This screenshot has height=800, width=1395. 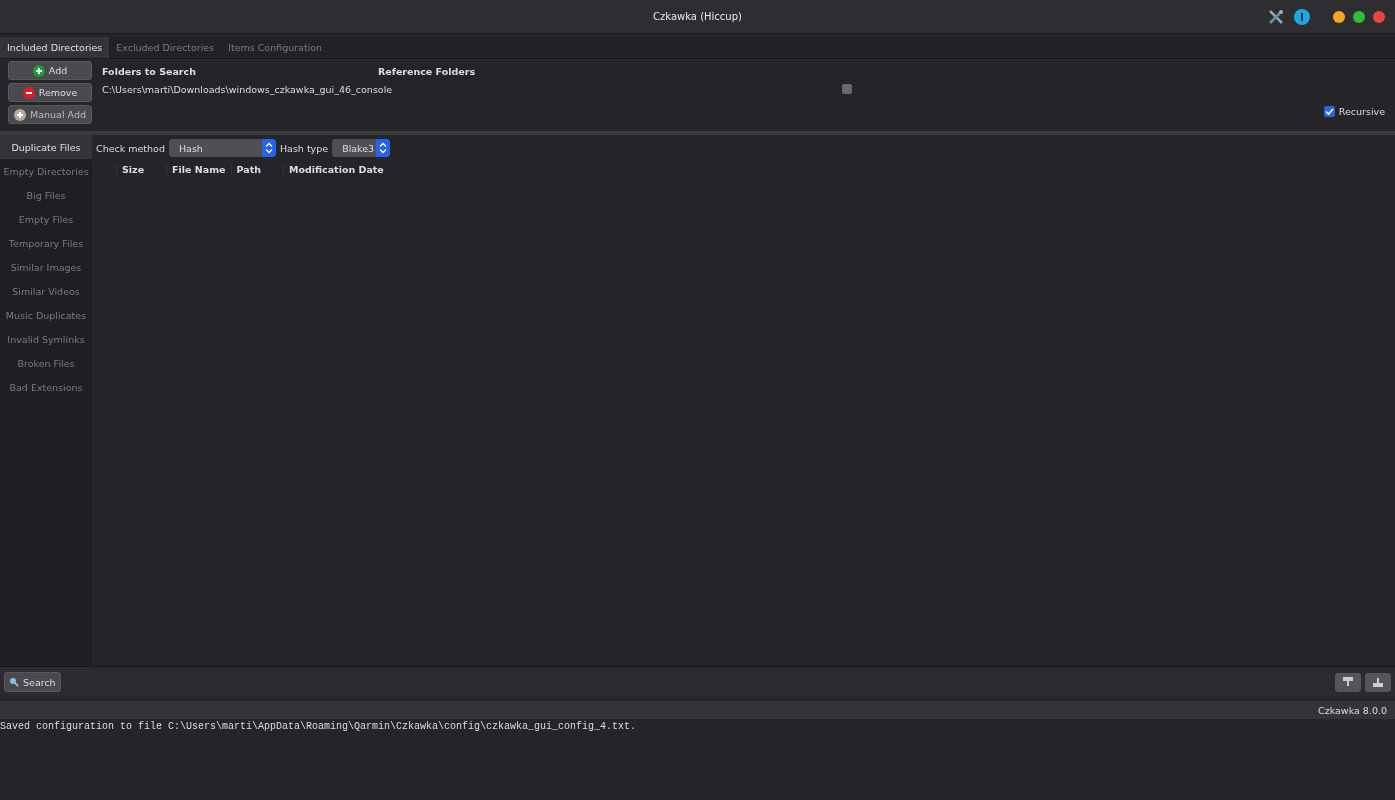 I want to click on sidebar-item: Music Duplicates, so click(x=46, y=315).